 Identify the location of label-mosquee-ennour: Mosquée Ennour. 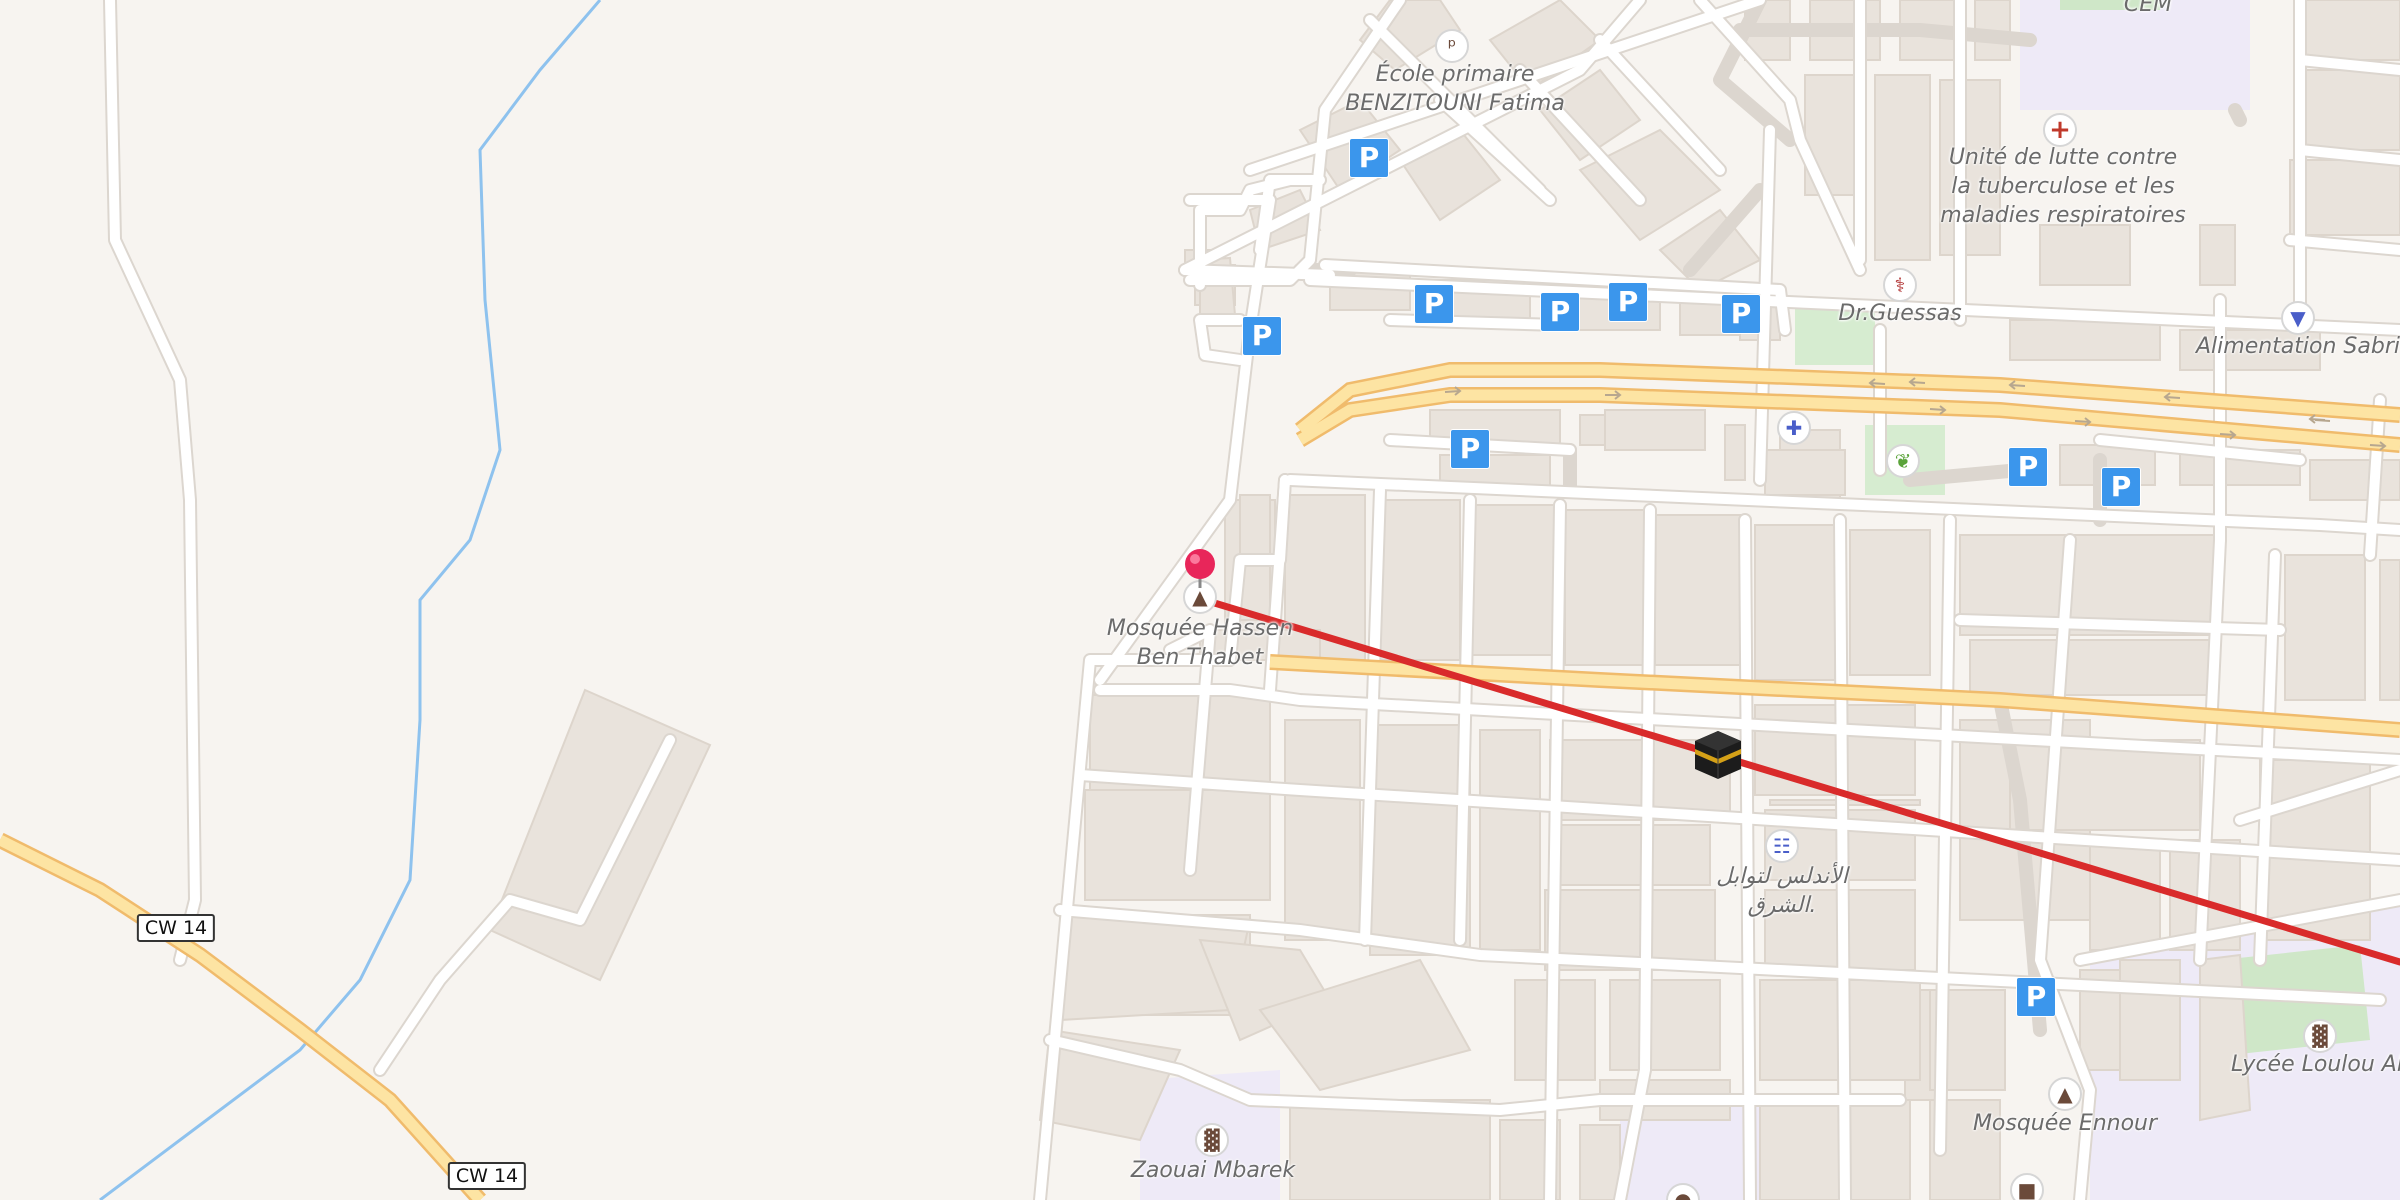
(2065, 1123).